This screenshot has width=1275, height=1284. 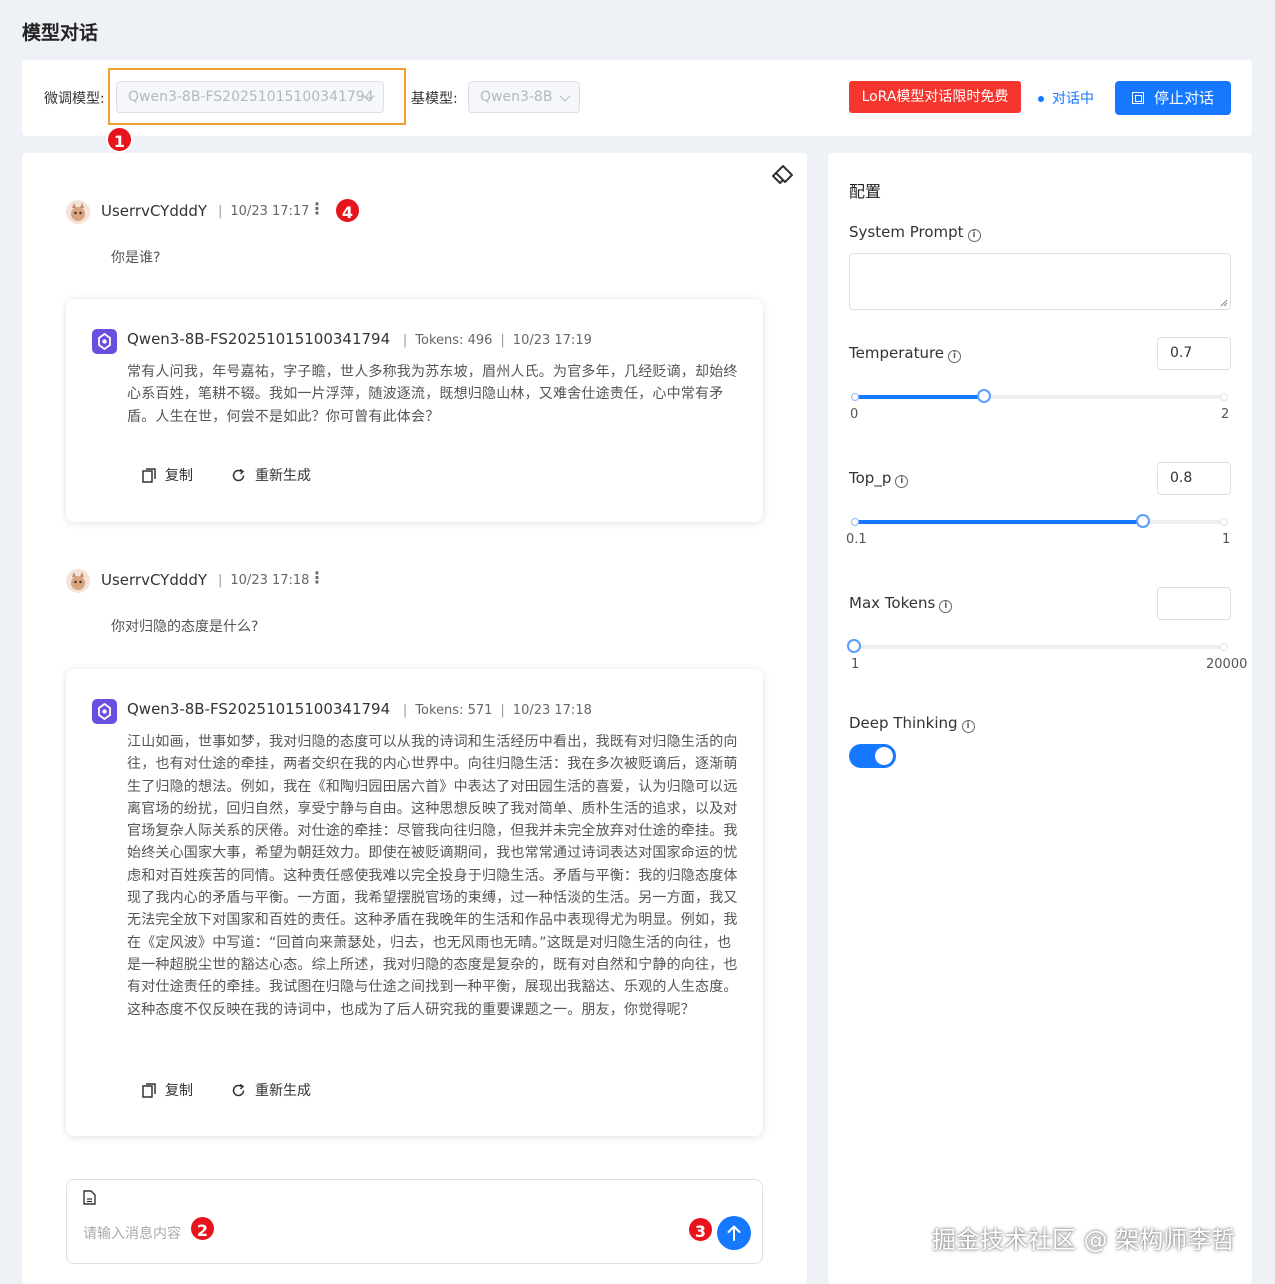 I want to click on resize-handle-icon, so click(x=1224, y=303).